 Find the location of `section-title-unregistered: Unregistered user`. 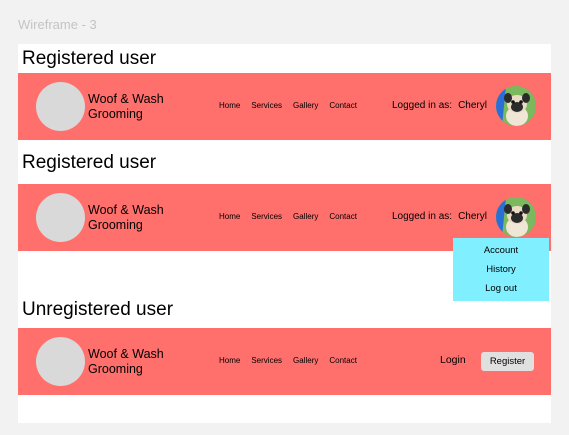

section-title-unregistered: Unregistered user is located at coordinates (98, 309).